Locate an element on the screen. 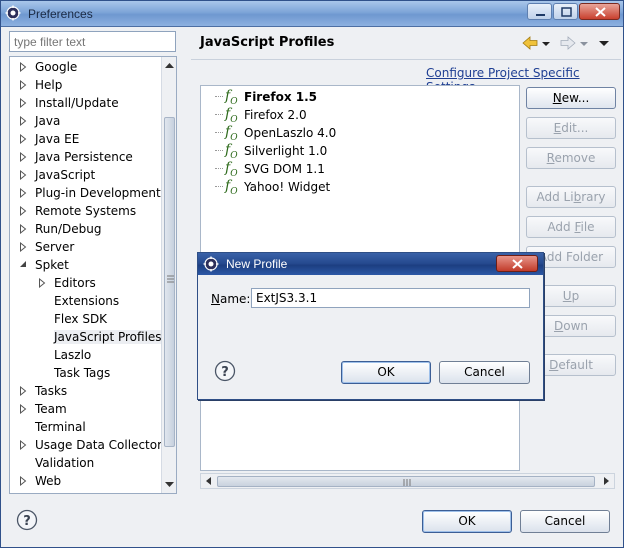  window-titlebar: Preferences is located at coordinates (312, 14).